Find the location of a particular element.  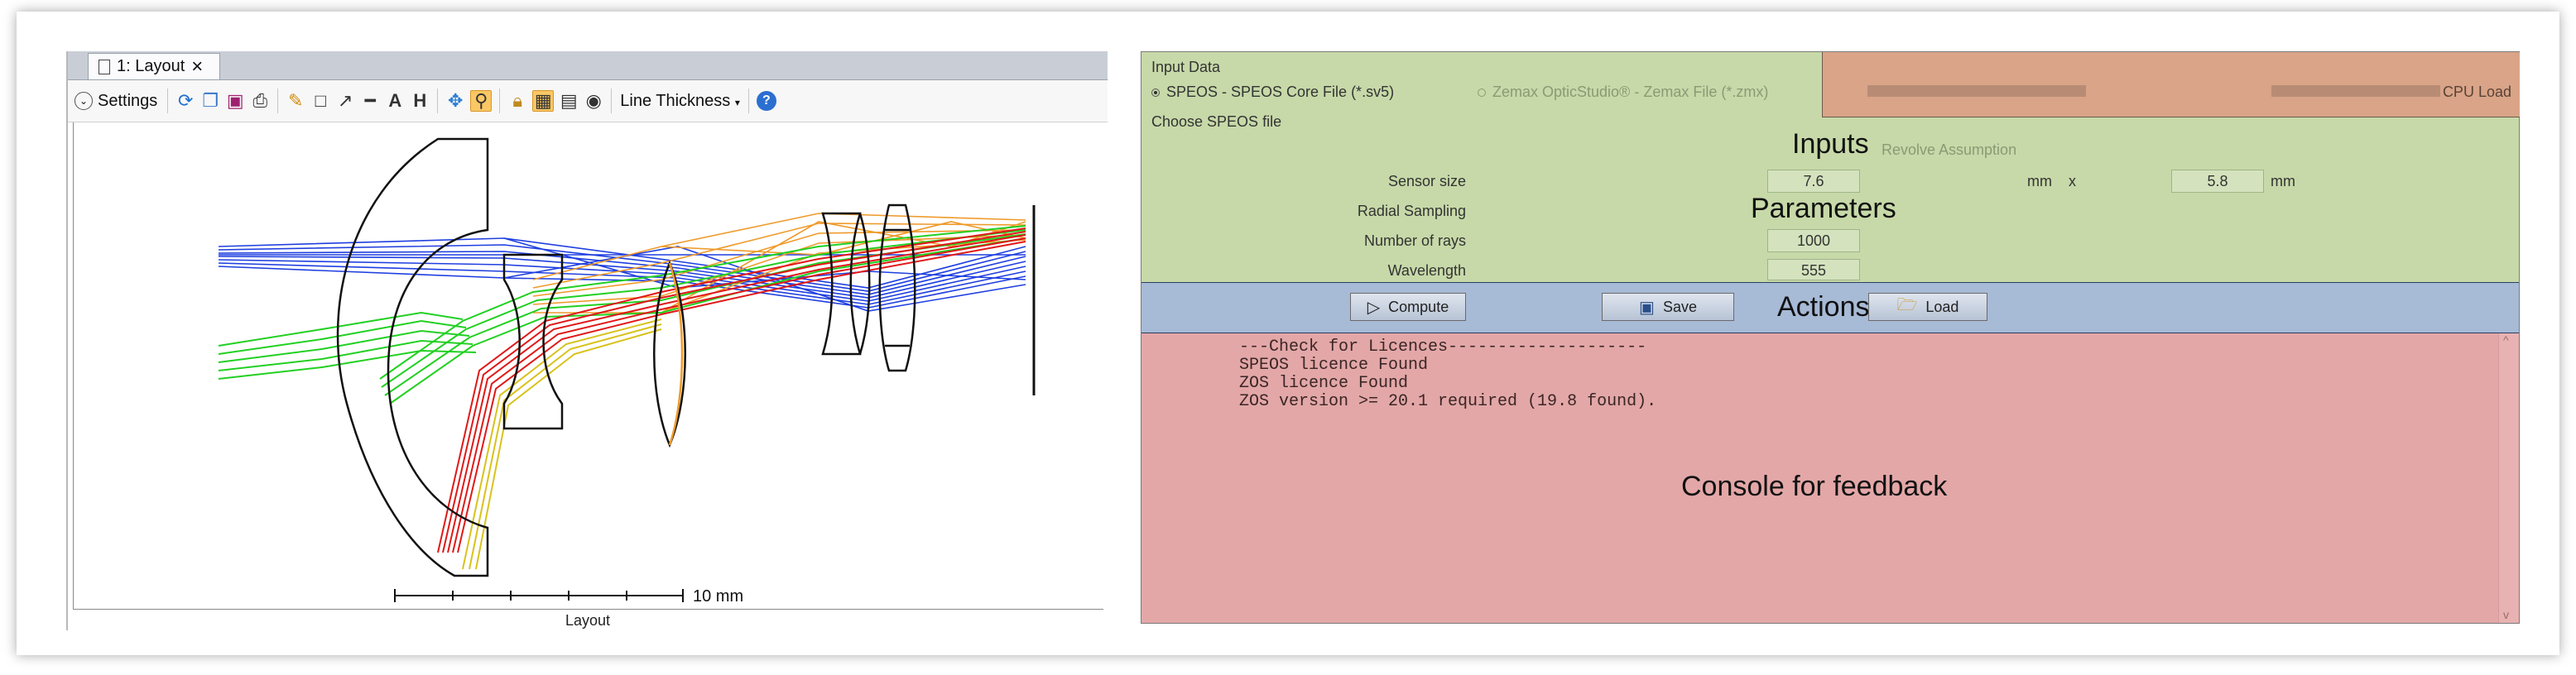

play-icon: ▷ is located at coordinates (1374, 307).